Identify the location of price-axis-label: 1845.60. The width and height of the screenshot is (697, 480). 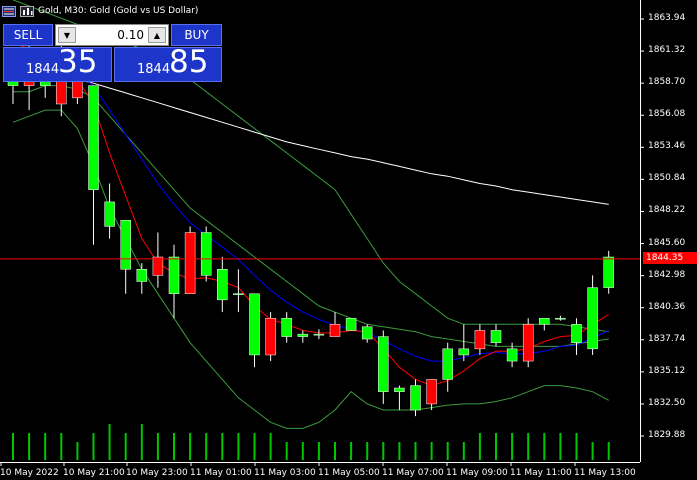
(667, 242).